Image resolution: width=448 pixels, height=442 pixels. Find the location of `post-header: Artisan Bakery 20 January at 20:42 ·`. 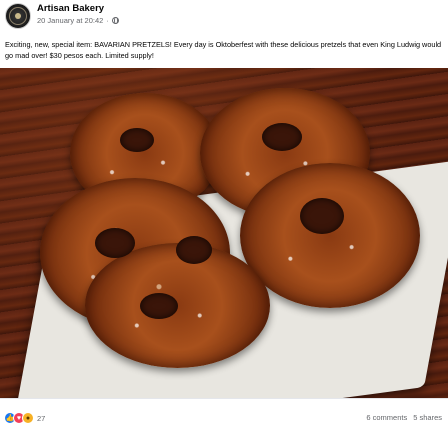

post-header: Artisan Bakery 20 January at 20:42 · is located at coordinates (224, 19).